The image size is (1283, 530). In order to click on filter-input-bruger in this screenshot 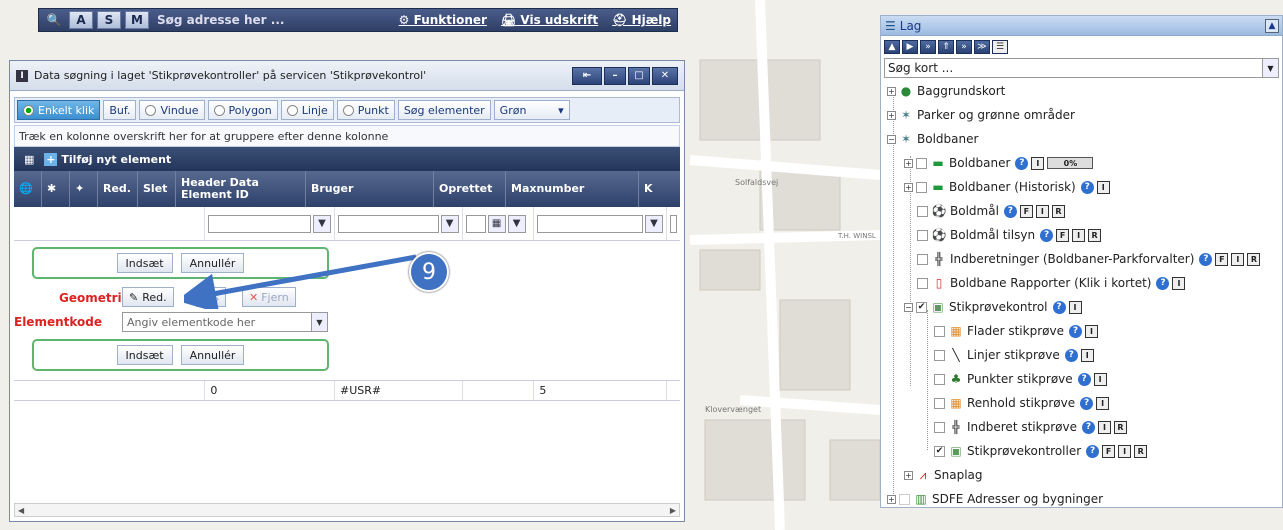, I will do `click(388, 223)`.